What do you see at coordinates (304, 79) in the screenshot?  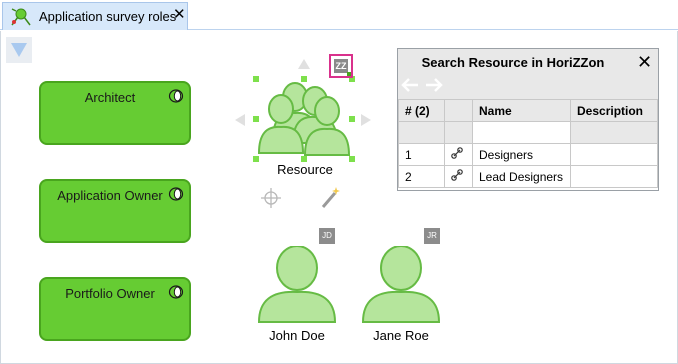 I see `resize-handle-n` at bounding box center [304, 79].